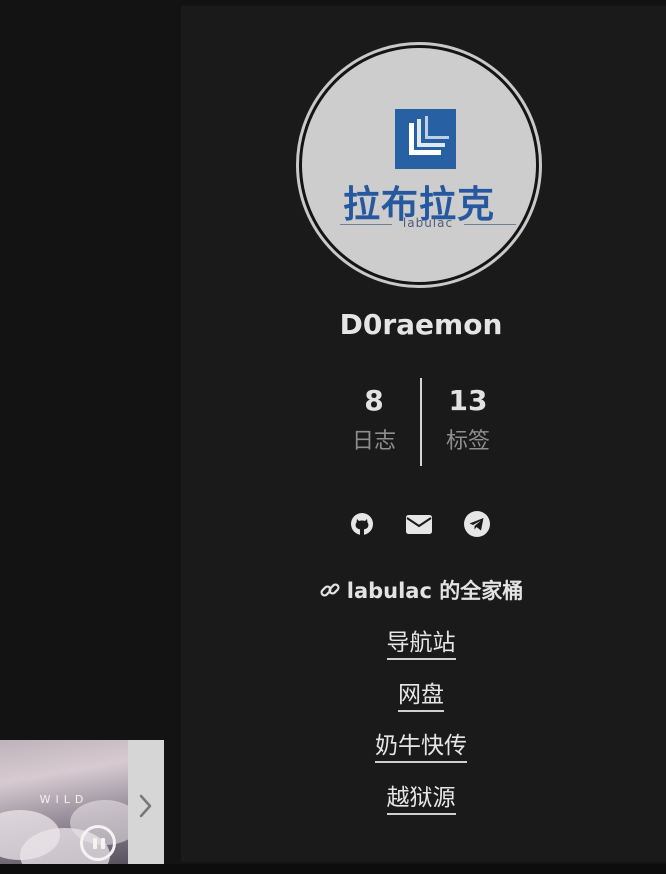 Image resolution: width=666 pixels, height=874 pixels. Describe the element at coordinates (467, 441) in the screenshot. I see `stat-tags-label: 标签` at that location.